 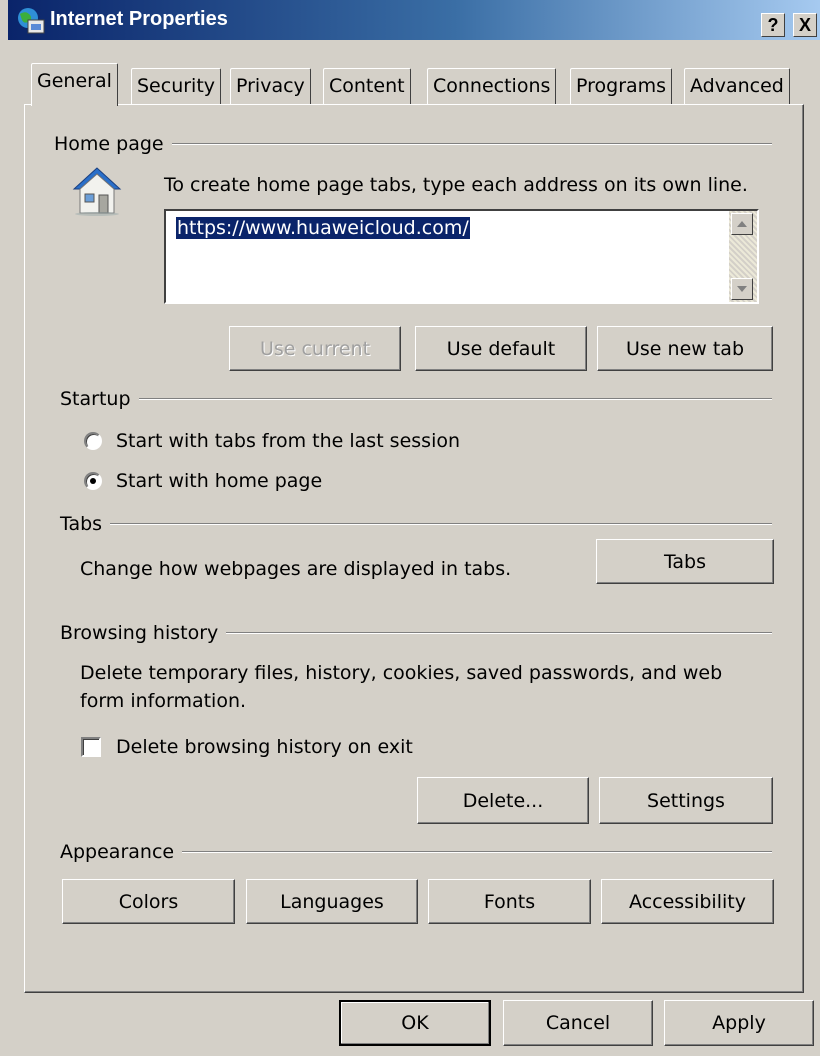 What do you see at coordinates (315, 348) in the screenshot?
I see `use-current-button: Use current` at bounding box center [315, 348].